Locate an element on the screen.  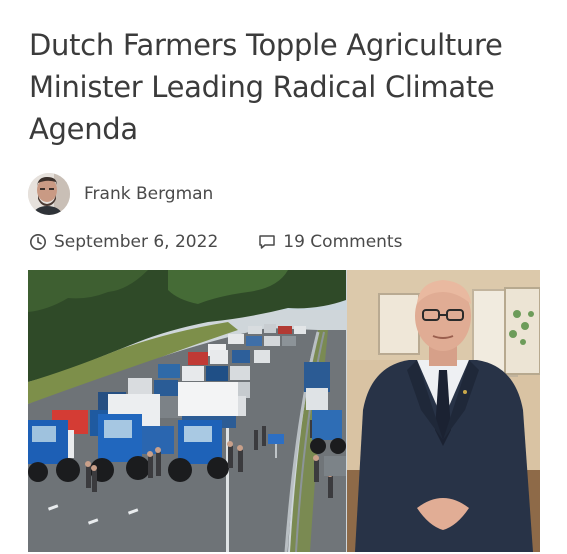
post-meta: September 6, 2022 19 Comments is located at coordinates (215, 242).